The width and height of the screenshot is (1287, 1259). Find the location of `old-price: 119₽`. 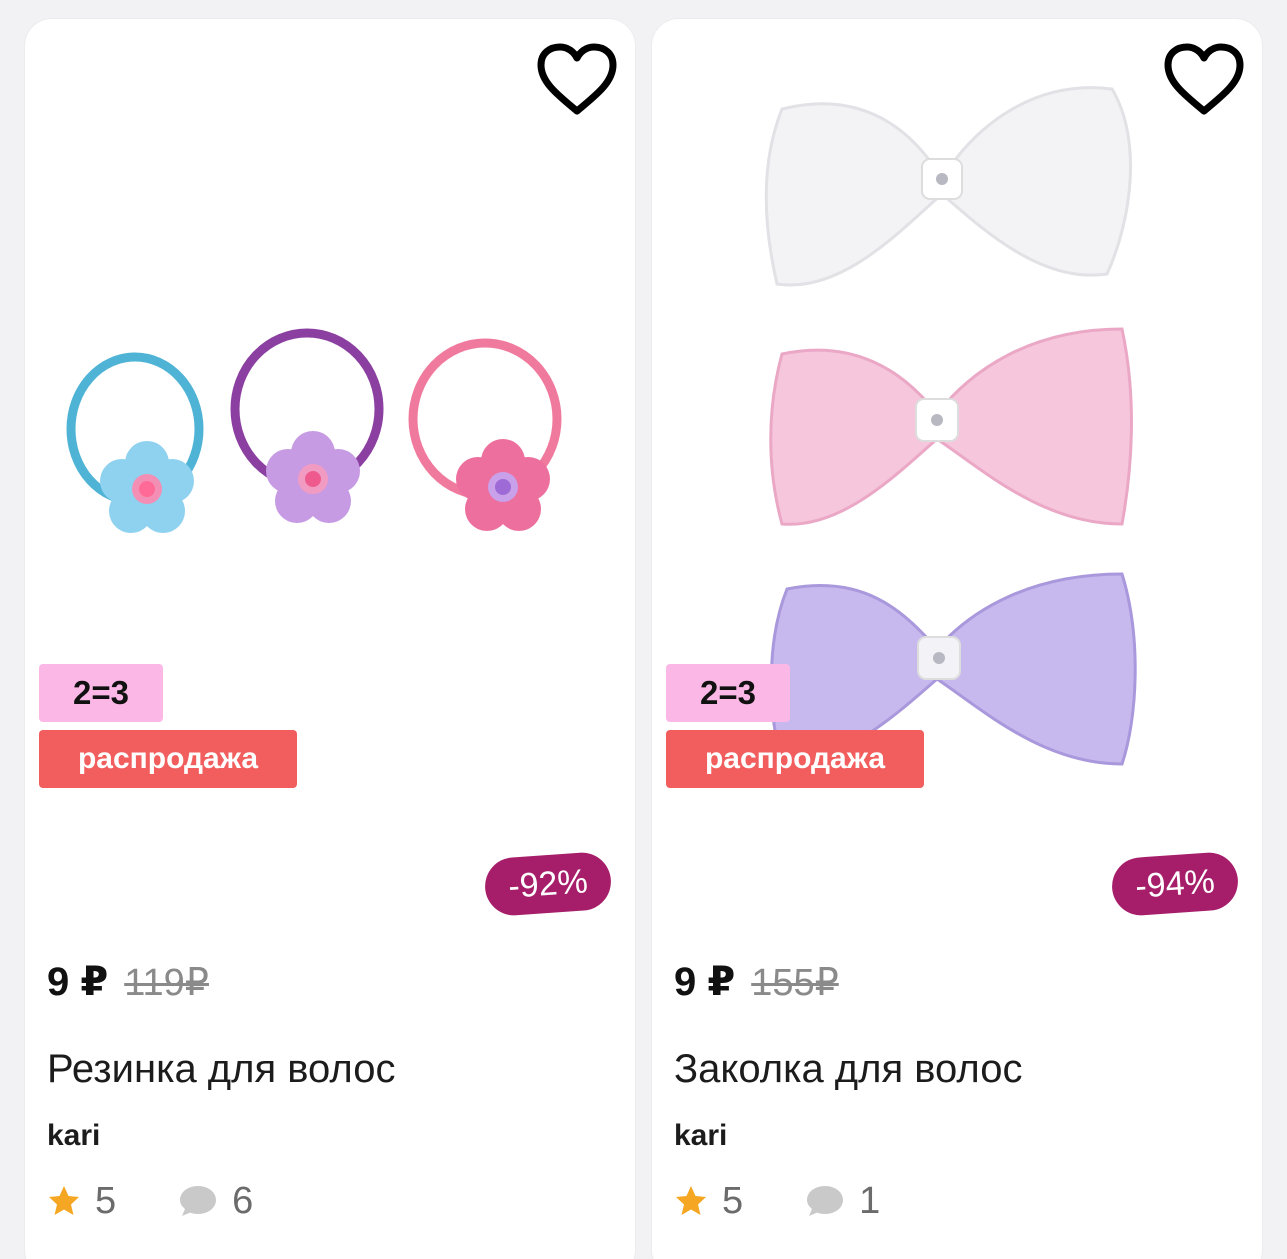

old-price: 119₽ is located at coordinates (166, 983).